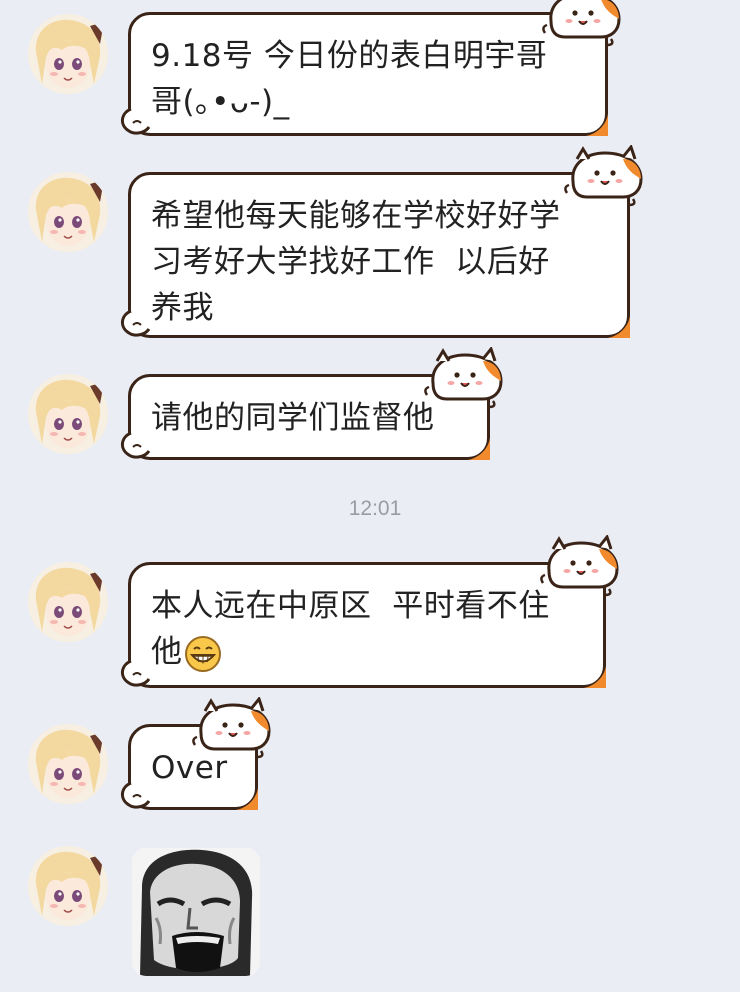 This screenshot has height=992, width=740. I want to click on message-text: 希望他每天能够在学校好好学 习考好大学找好工作 以后好 养我, so click(356, 262).